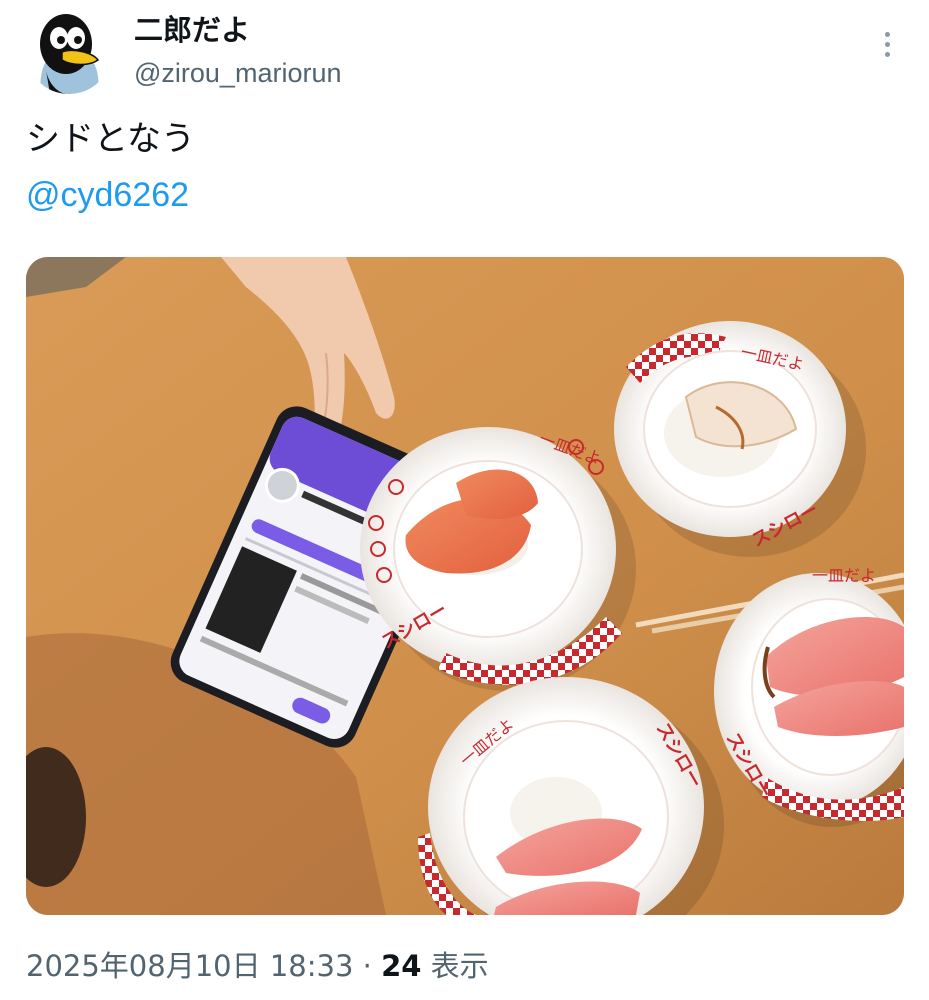  I want to click on author-display-name: 二郎だよ, so click(192, 30).